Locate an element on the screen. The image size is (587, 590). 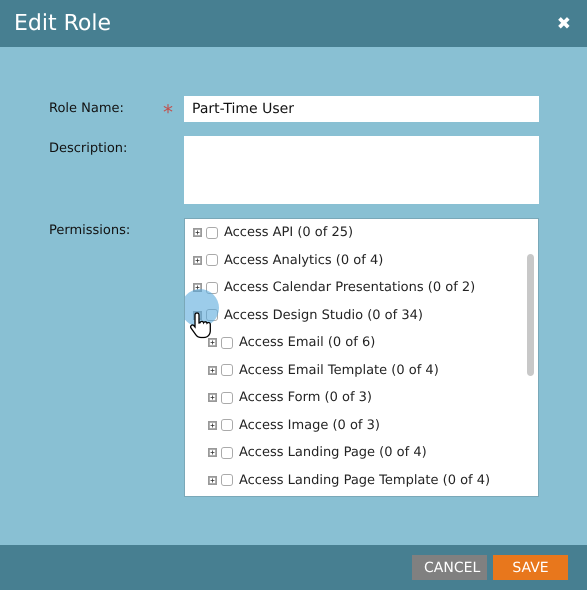
field-label: Description: is located at coordinates (88, 149).